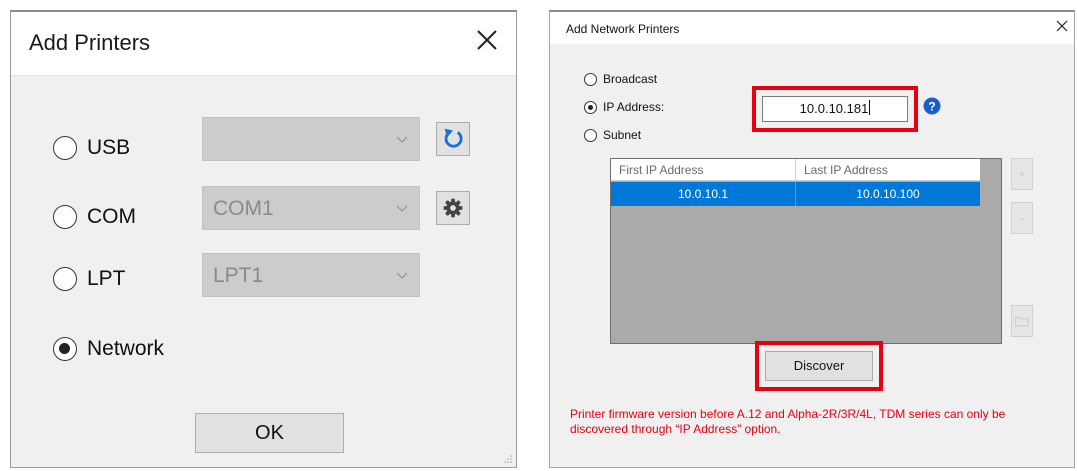 Image resolution: width=1077 pixels, height=471 pixels. I want to click on com-combo-value: COM1, so click(243, 208).